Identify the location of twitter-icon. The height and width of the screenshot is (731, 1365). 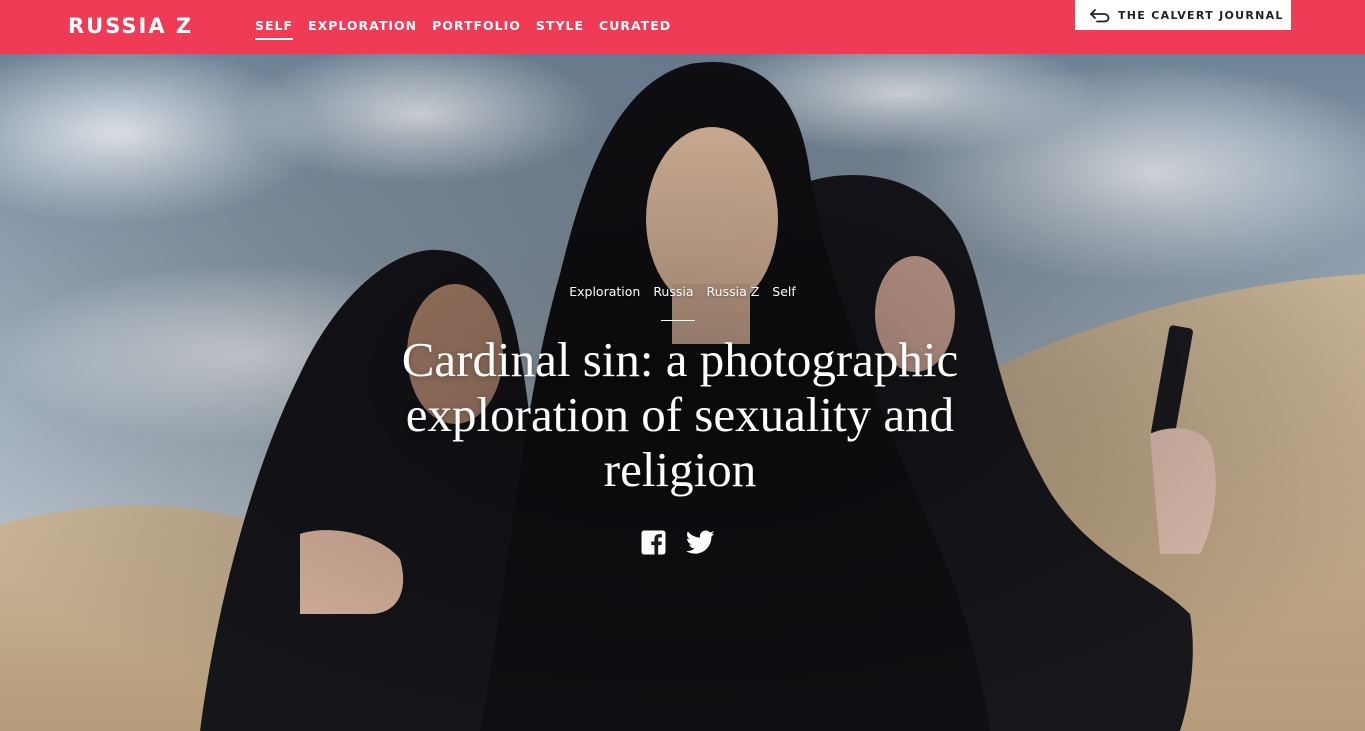
(700, 542).